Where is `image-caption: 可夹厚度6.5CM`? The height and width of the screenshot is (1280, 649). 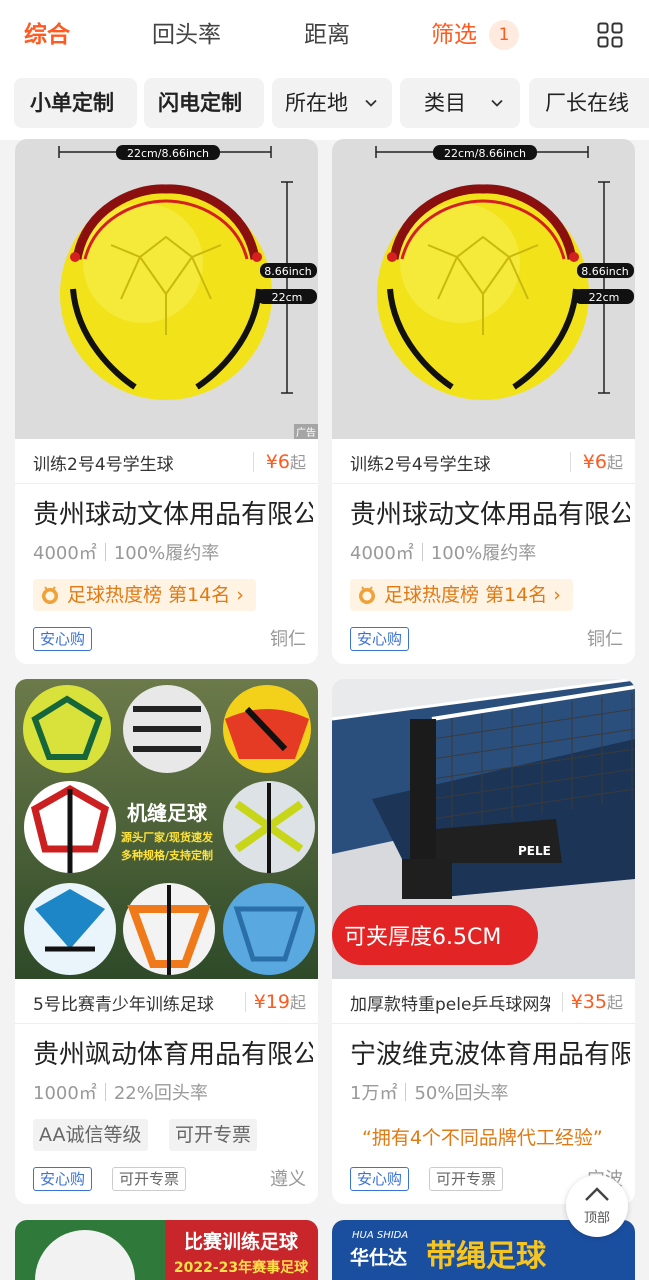
image-caption: 可夹厚度6.5CM is located at coordinates (422, 937).